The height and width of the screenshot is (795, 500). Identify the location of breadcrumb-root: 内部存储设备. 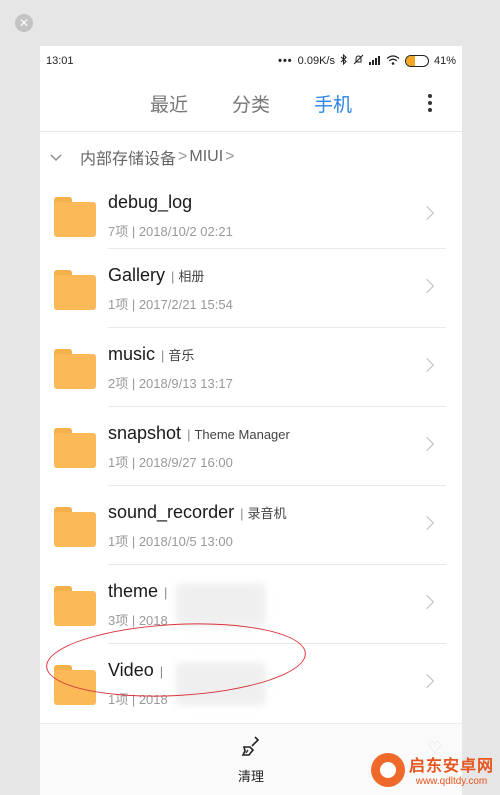
(128, 157).